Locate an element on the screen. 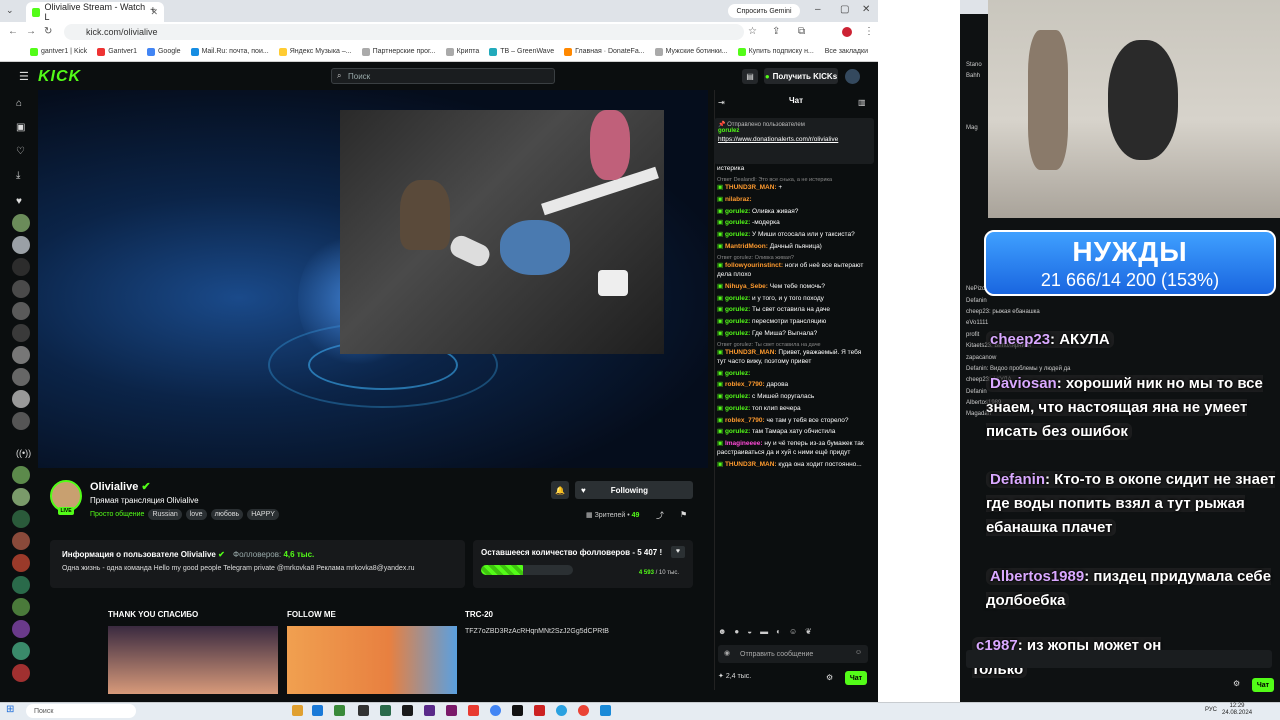 The height and width of the screenshot is (720, 1280). chat-username: roblex_7790: is located at coordinates (746, 420).